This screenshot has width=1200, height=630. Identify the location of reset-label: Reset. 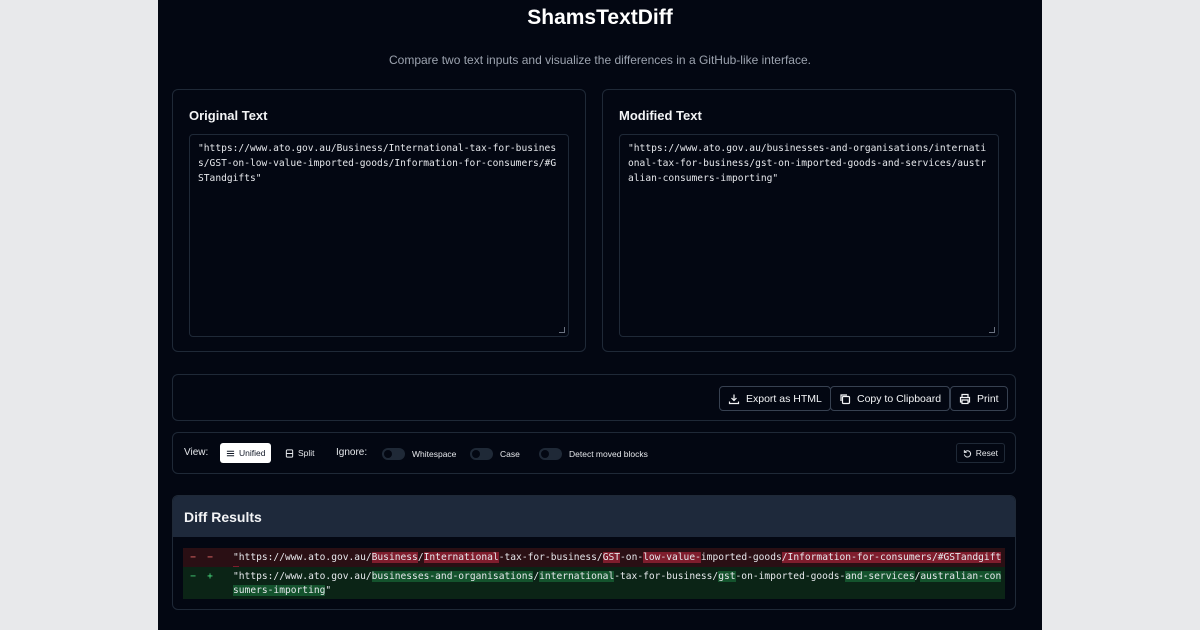
(986, 453).